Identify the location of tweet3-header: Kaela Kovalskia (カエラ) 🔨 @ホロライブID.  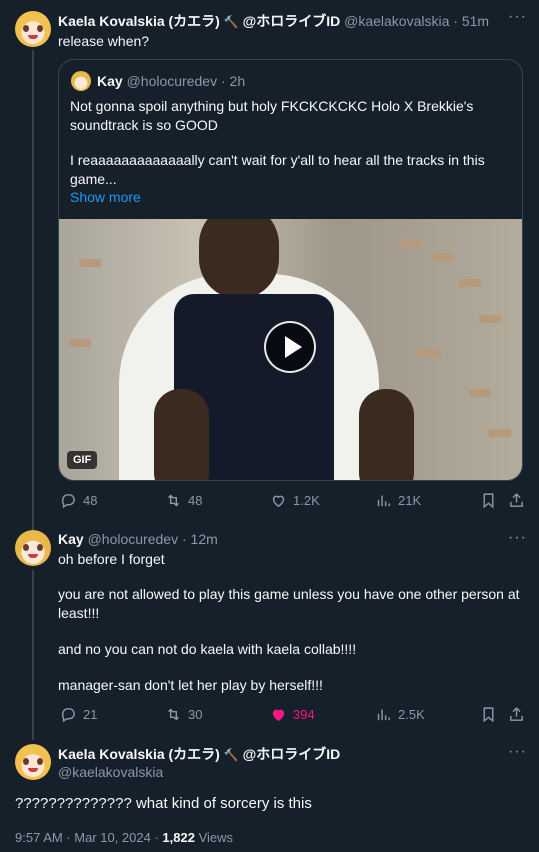
(199, 754).